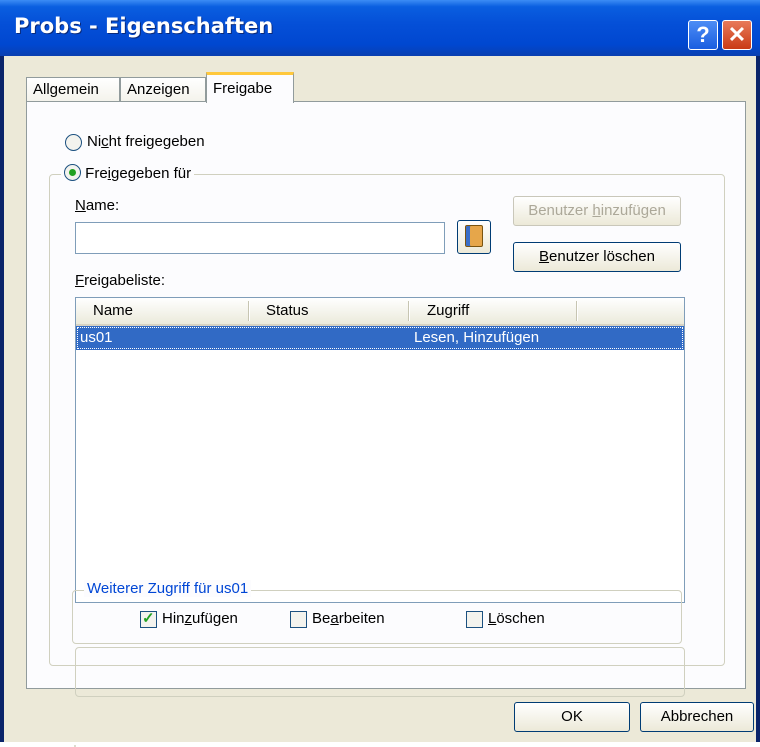 This screenshot has height=747, width=760. Describe the element at coordinates (380, 28) in the screenshot. I see `title-bar: Probs - Eigenschaften ? ✕` at that location.